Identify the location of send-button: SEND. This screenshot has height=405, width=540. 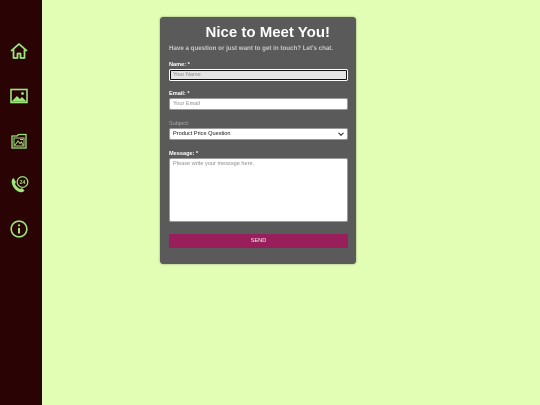
(258, 241).